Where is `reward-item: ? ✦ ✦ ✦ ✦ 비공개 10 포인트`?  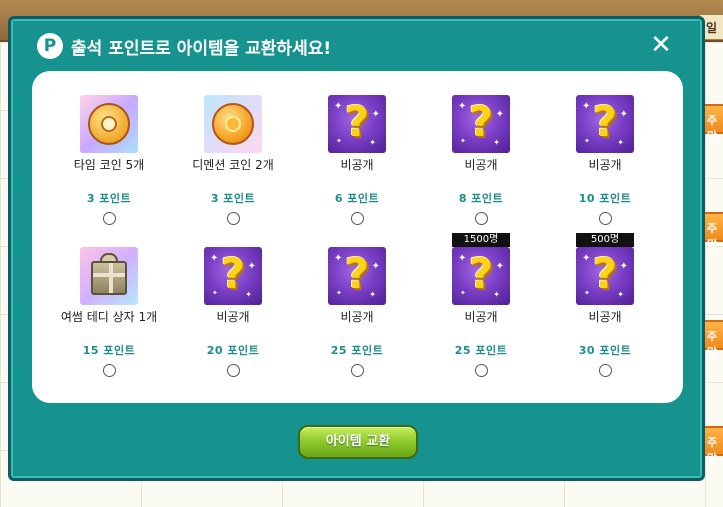
reward-item: ? ✦ ✦ ✦ ✦ 비공개 10 포인트 is located at coordinates (605, 171).